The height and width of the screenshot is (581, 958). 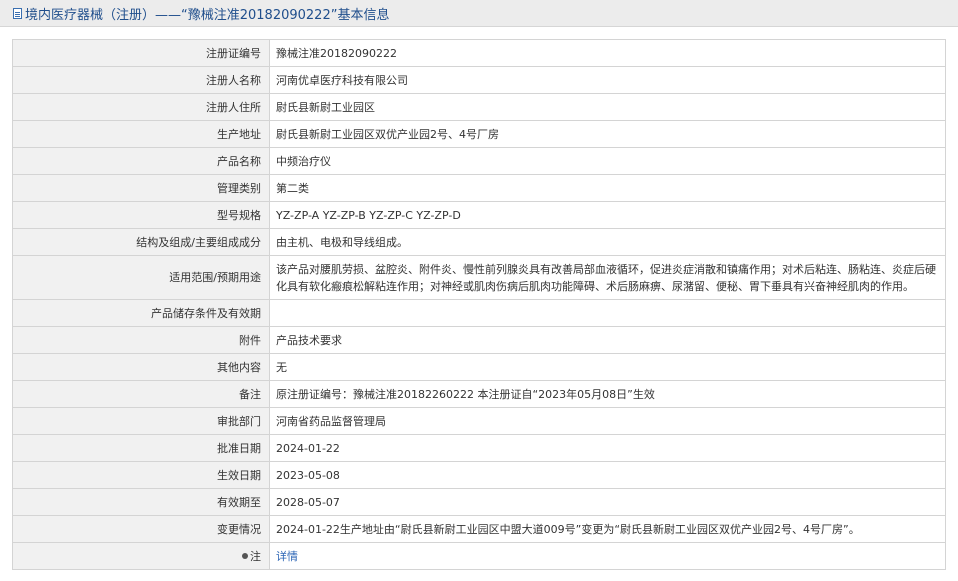 I want to click on table-row: 附件 产品技术要求, so click(x=479, y=340).